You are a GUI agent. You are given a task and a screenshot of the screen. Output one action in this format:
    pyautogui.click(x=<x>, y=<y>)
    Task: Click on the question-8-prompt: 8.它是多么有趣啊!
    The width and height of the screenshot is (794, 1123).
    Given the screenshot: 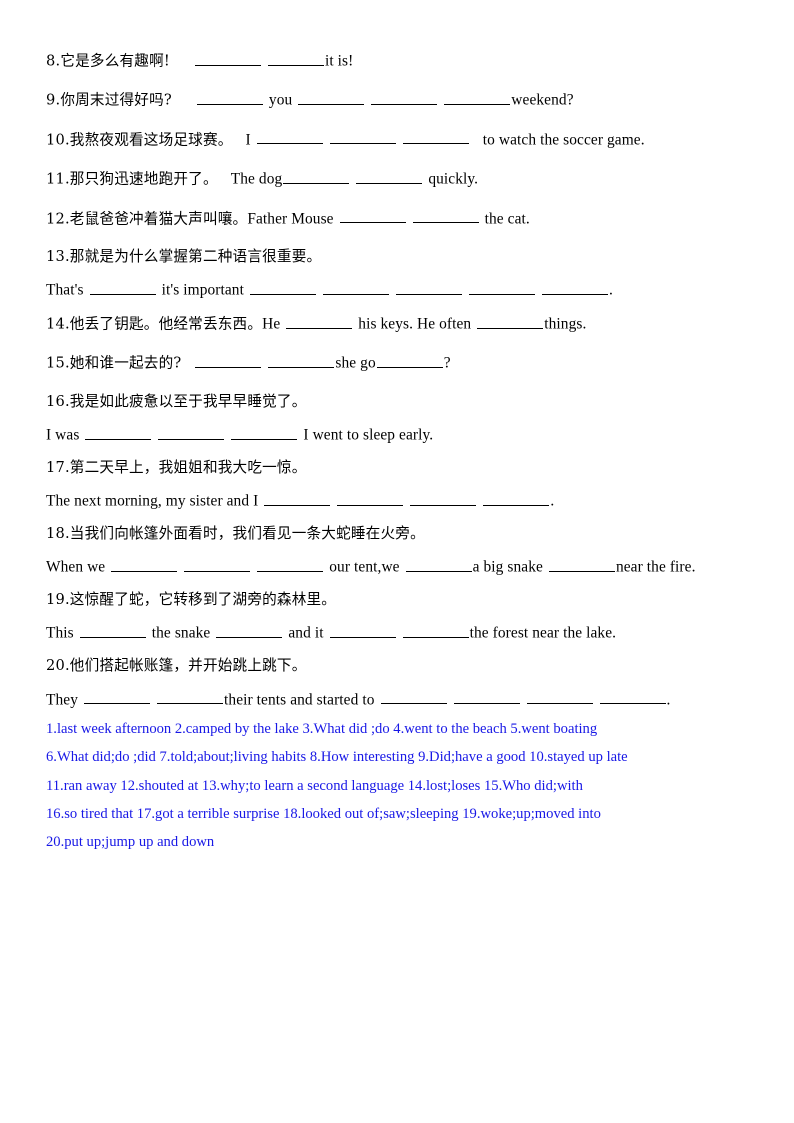 What is the action you would take?
    pyautogui.click(x=108, y=61)
    